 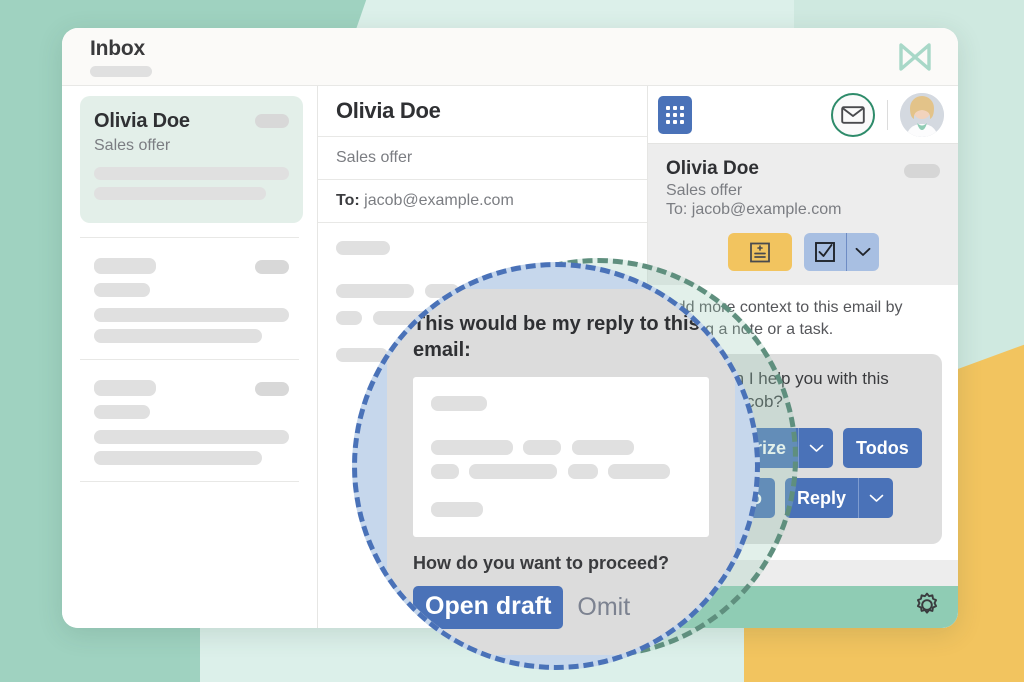 What do you see at coordinates (825, 252) in the screenshot?
I see `add-task-checkbox-icon` at bounding box center [825, 252].